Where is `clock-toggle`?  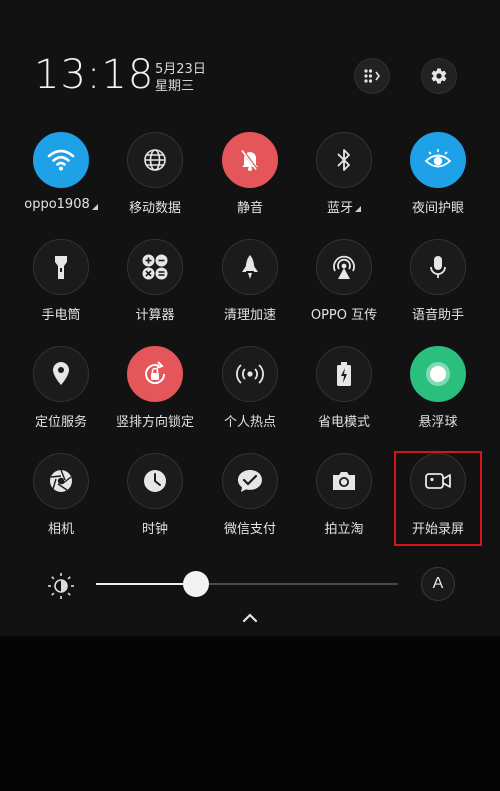 clock-toggle is located at coordinates (155, 481).